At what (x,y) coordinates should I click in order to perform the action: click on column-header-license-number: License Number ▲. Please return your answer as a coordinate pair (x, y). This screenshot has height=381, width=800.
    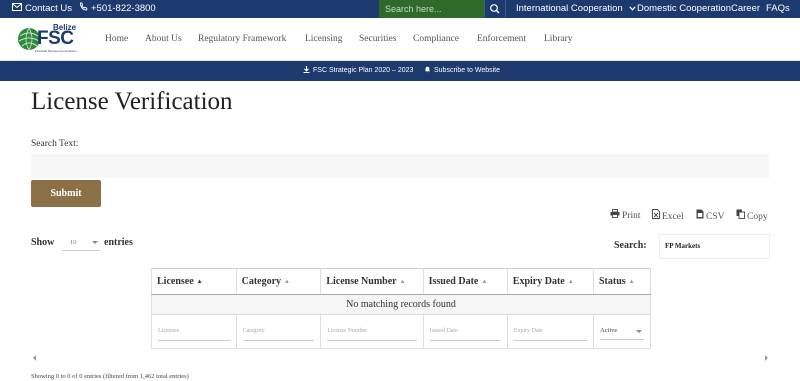
    Looking at the image, I should click on (372, 281).